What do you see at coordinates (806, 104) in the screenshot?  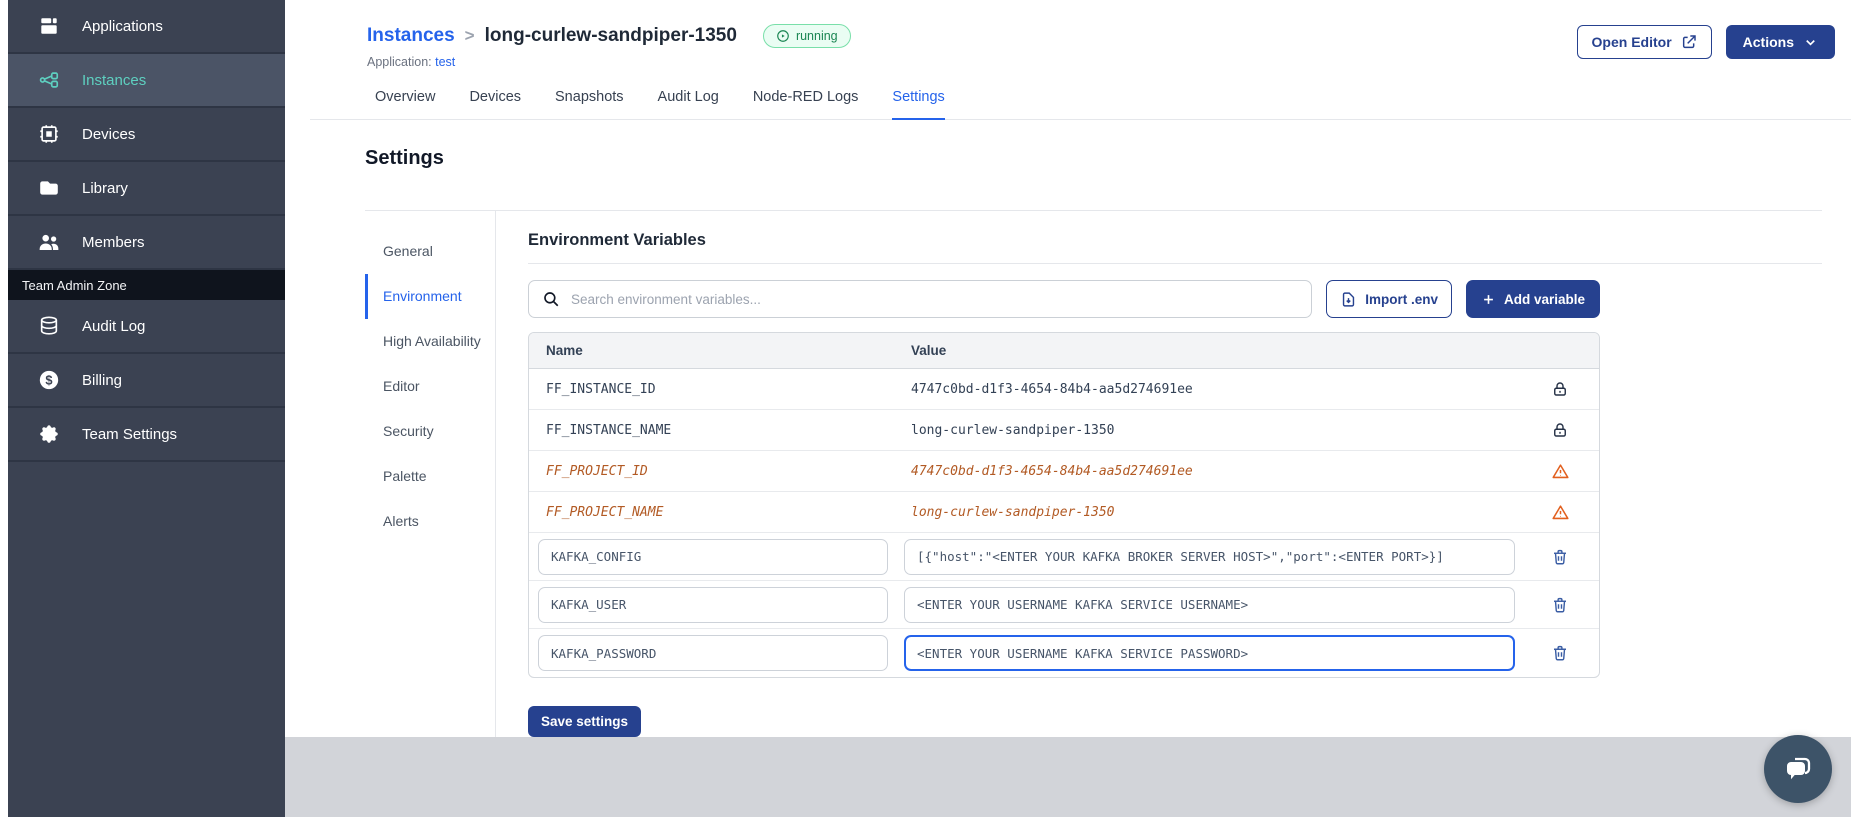 I see `tab-node-red-logs: Node-RED Logs` at bounding box center [806, 104].